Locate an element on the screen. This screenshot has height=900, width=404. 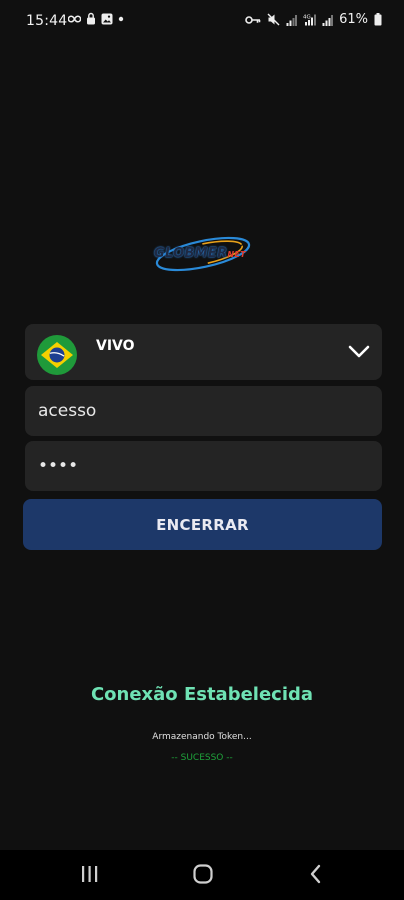
svg-text: 4G is located at coordinates (307, 18).